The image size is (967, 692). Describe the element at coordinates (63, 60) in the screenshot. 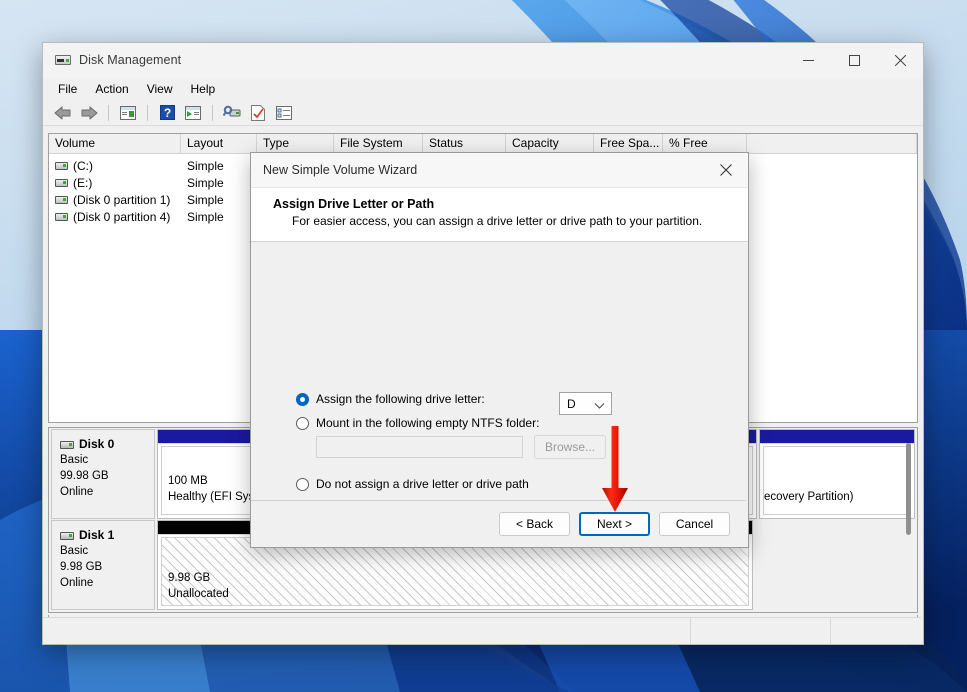

I see `disk-drive-icon` at that location.